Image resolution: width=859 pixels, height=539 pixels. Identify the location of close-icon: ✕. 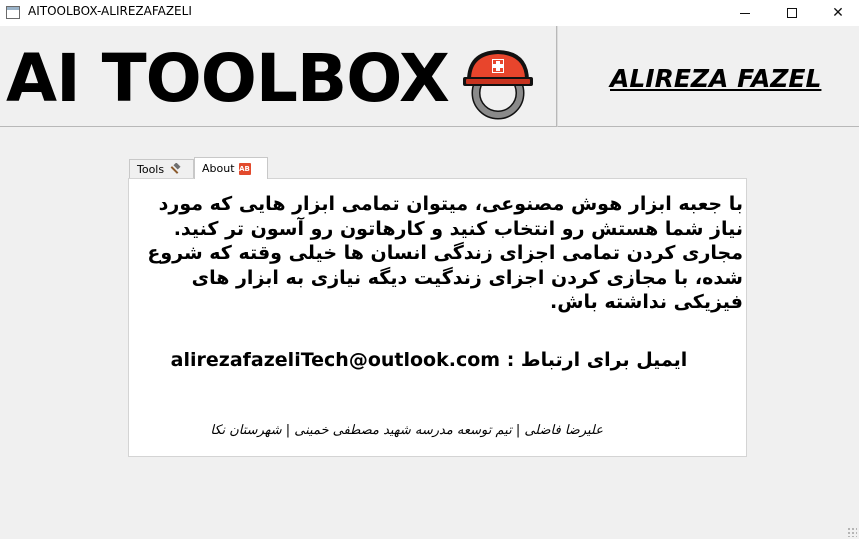
(838, 13).